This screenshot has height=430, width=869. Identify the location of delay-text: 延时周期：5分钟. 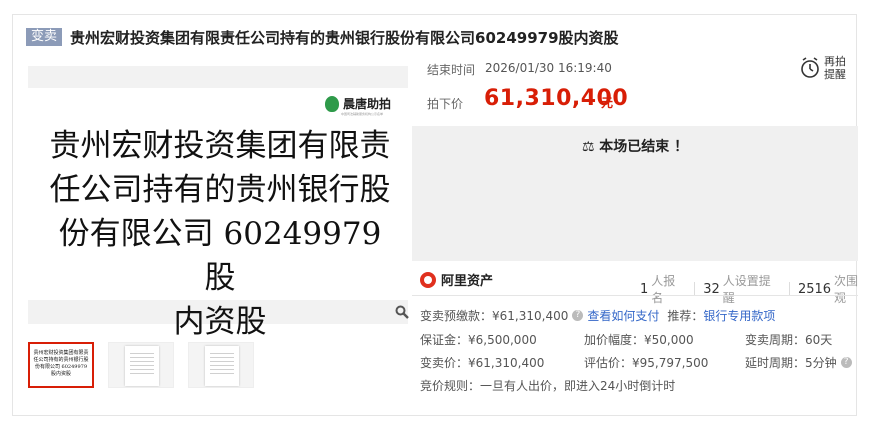
(791, 363).